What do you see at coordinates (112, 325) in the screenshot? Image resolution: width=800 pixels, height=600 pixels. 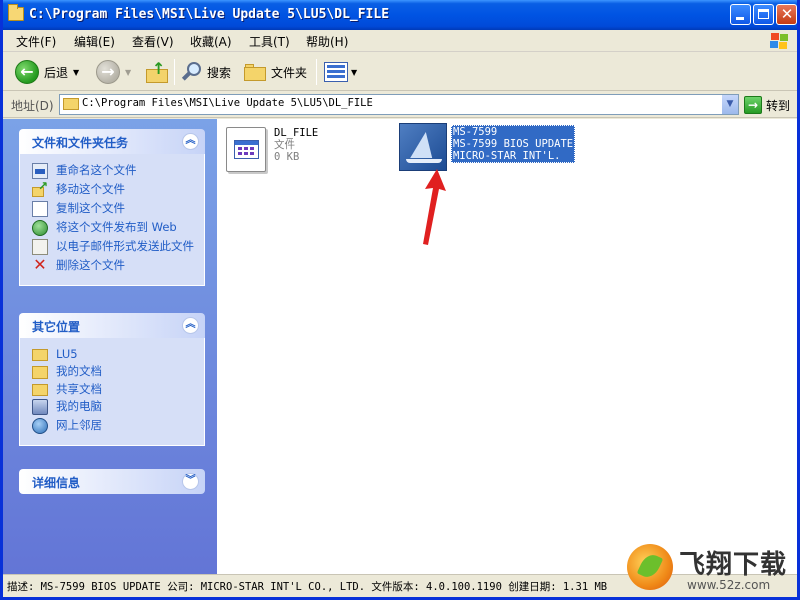 I see `other-places-header: 其它位置 ︽` at bounding box center [112, 325].